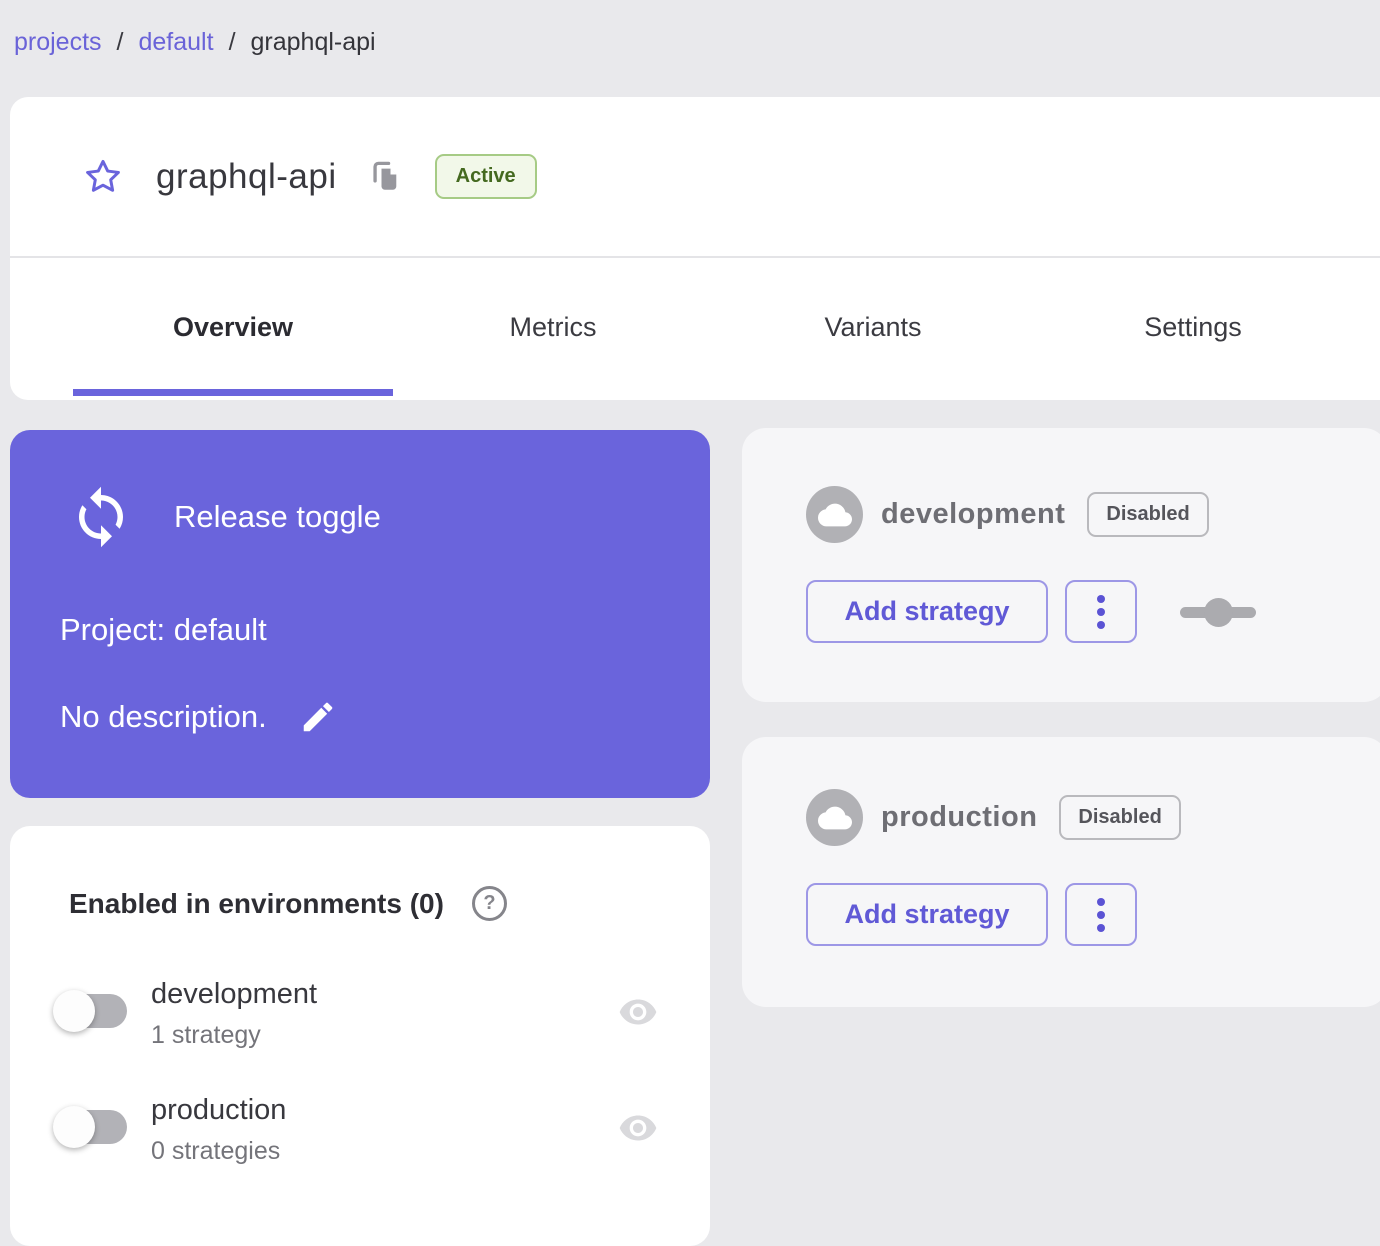 The image size is (1380, 1246). I want to click on enabled-environments-heading-row: Enabled in environments (0) ?, so click(288, 903).